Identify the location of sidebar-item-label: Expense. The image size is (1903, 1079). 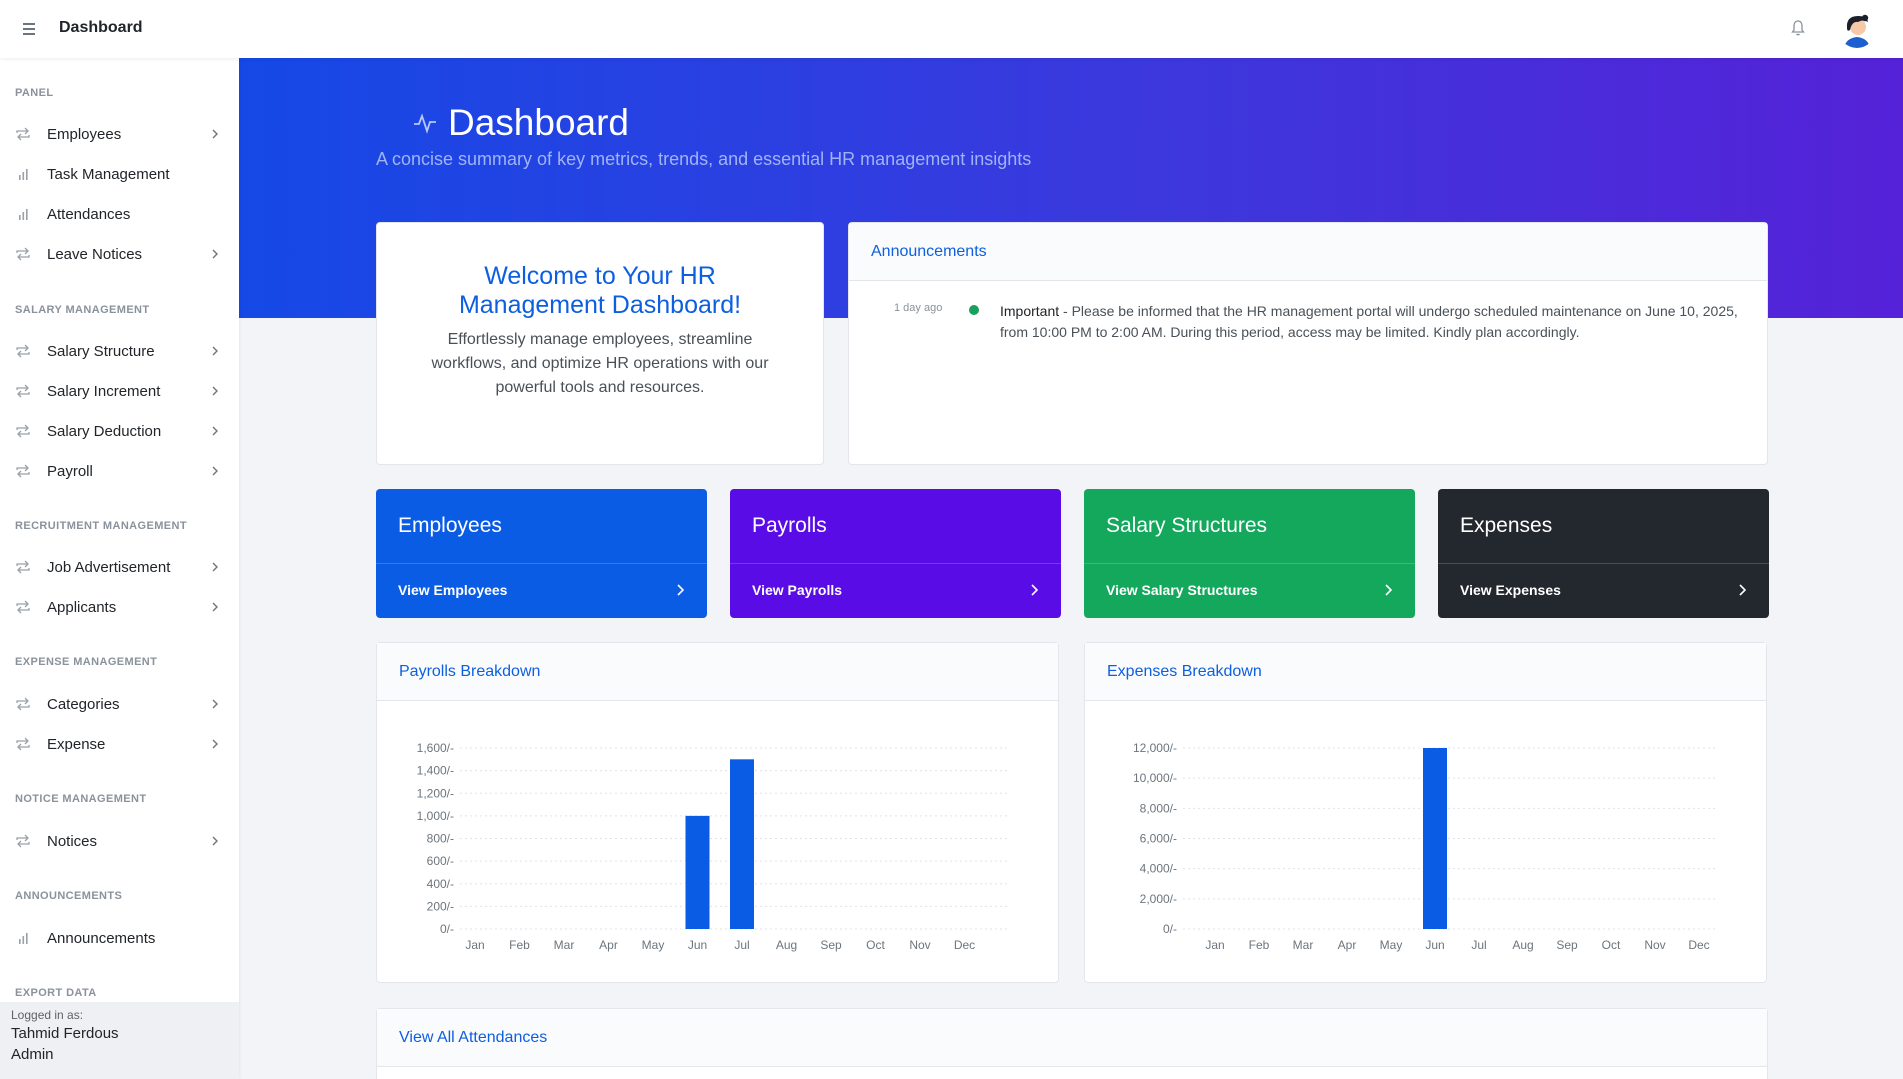
(76, 744).